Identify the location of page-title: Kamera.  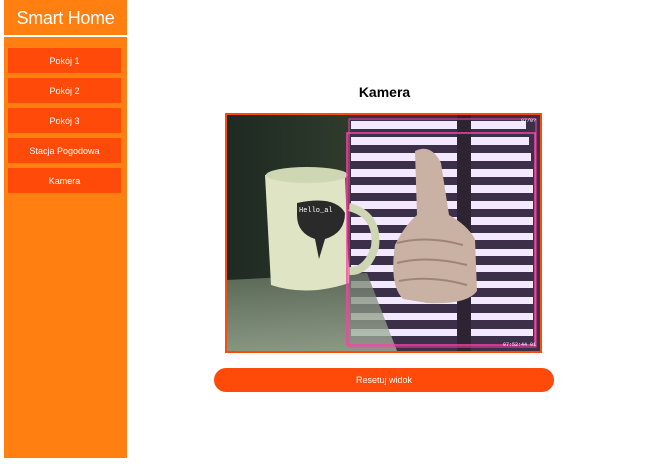
(384, 92).